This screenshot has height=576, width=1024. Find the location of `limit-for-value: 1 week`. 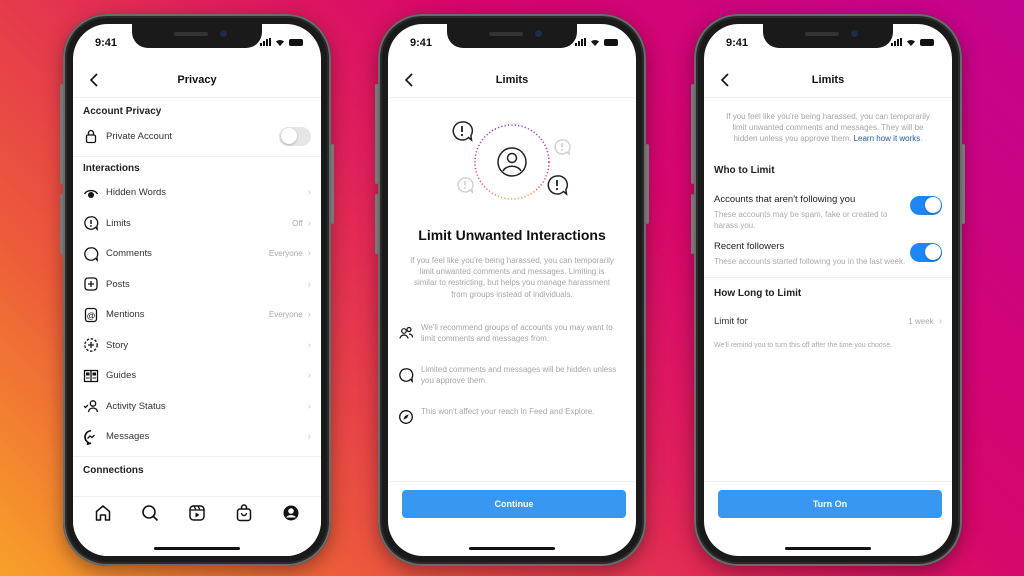

limit-for-value: 1 week is located at coordinates (921, 322).